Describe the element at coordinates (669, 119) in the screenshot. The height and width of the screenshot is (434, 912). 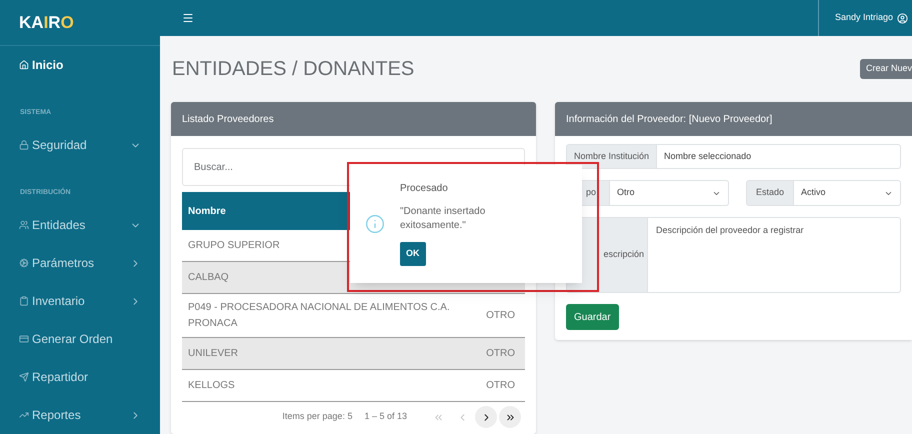
I see `card-title: Información del Proveedor: [Nuevo Proveedor]` at that location.